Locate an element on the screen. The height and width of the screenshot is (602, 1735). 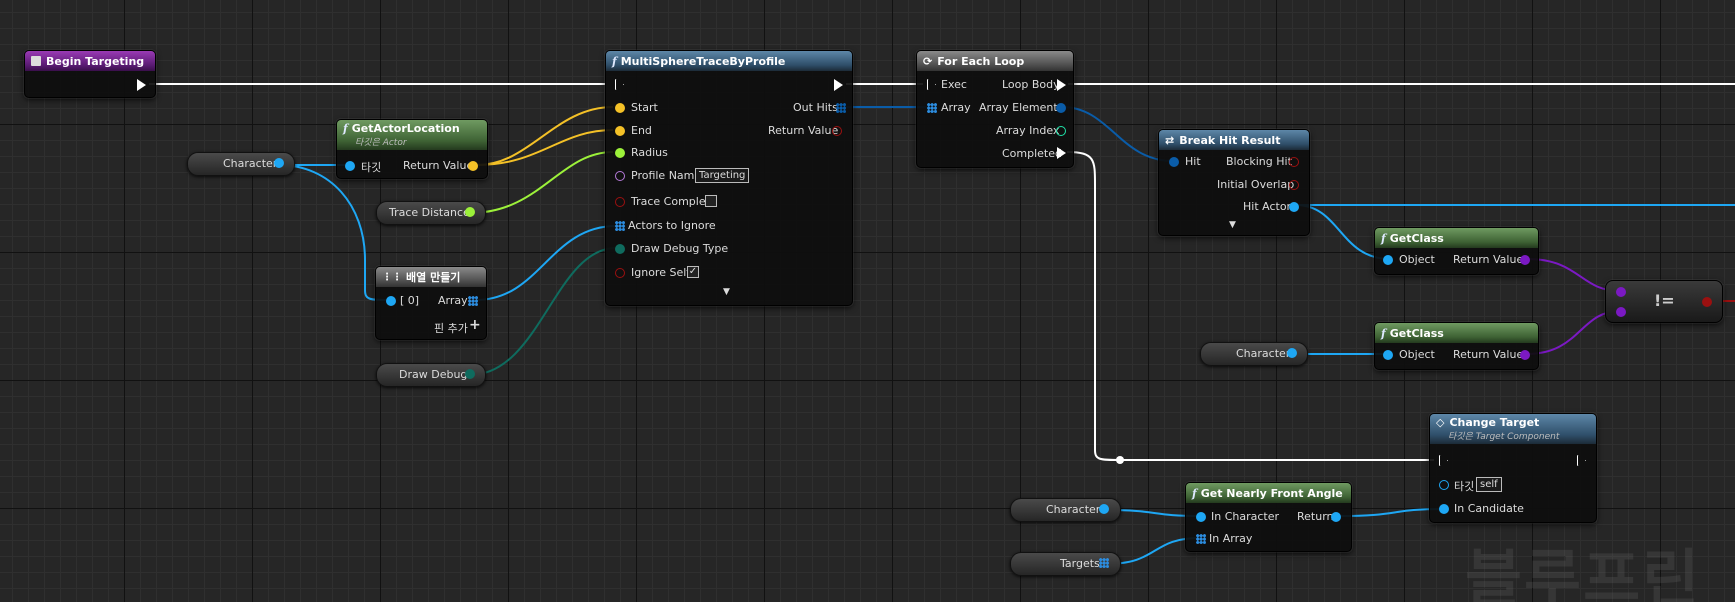
float-out-pin is located at coordinates (470, 212).